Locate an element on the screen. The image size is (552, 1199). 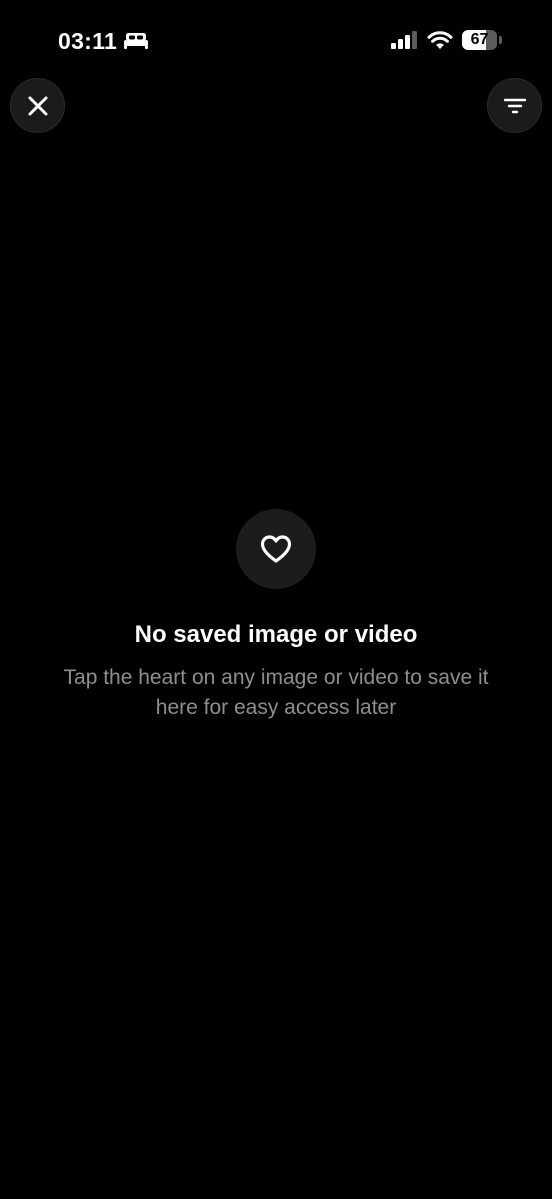
battery-icon: 67 is located at coordinates (482, 40).